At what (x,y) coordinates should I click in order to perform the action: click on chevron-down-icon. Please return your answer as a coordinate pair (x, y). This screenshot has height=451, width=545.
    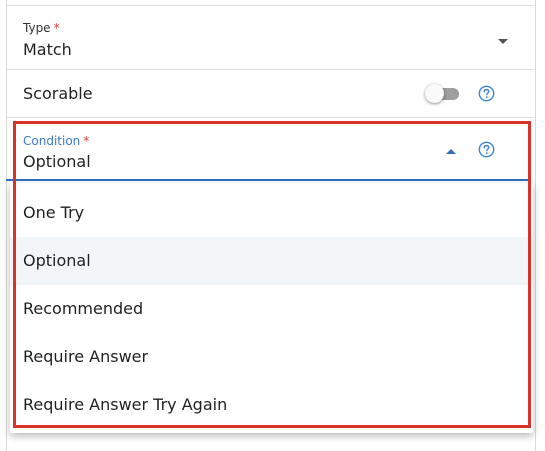
    Looking at the image, I should click on (503, 41).